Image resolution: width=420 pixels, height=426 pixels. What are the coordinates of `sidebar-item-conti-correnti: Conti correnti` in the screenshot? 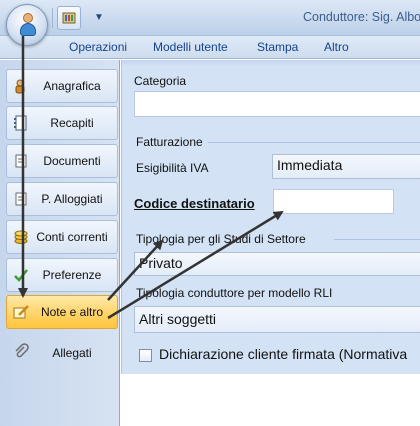 It's located at (62, 237).